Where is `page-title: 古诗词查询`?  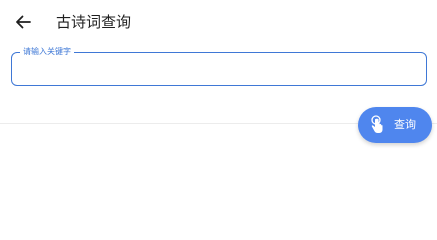 page-title: 古诗词查询 is located at coordinates (94, 22).